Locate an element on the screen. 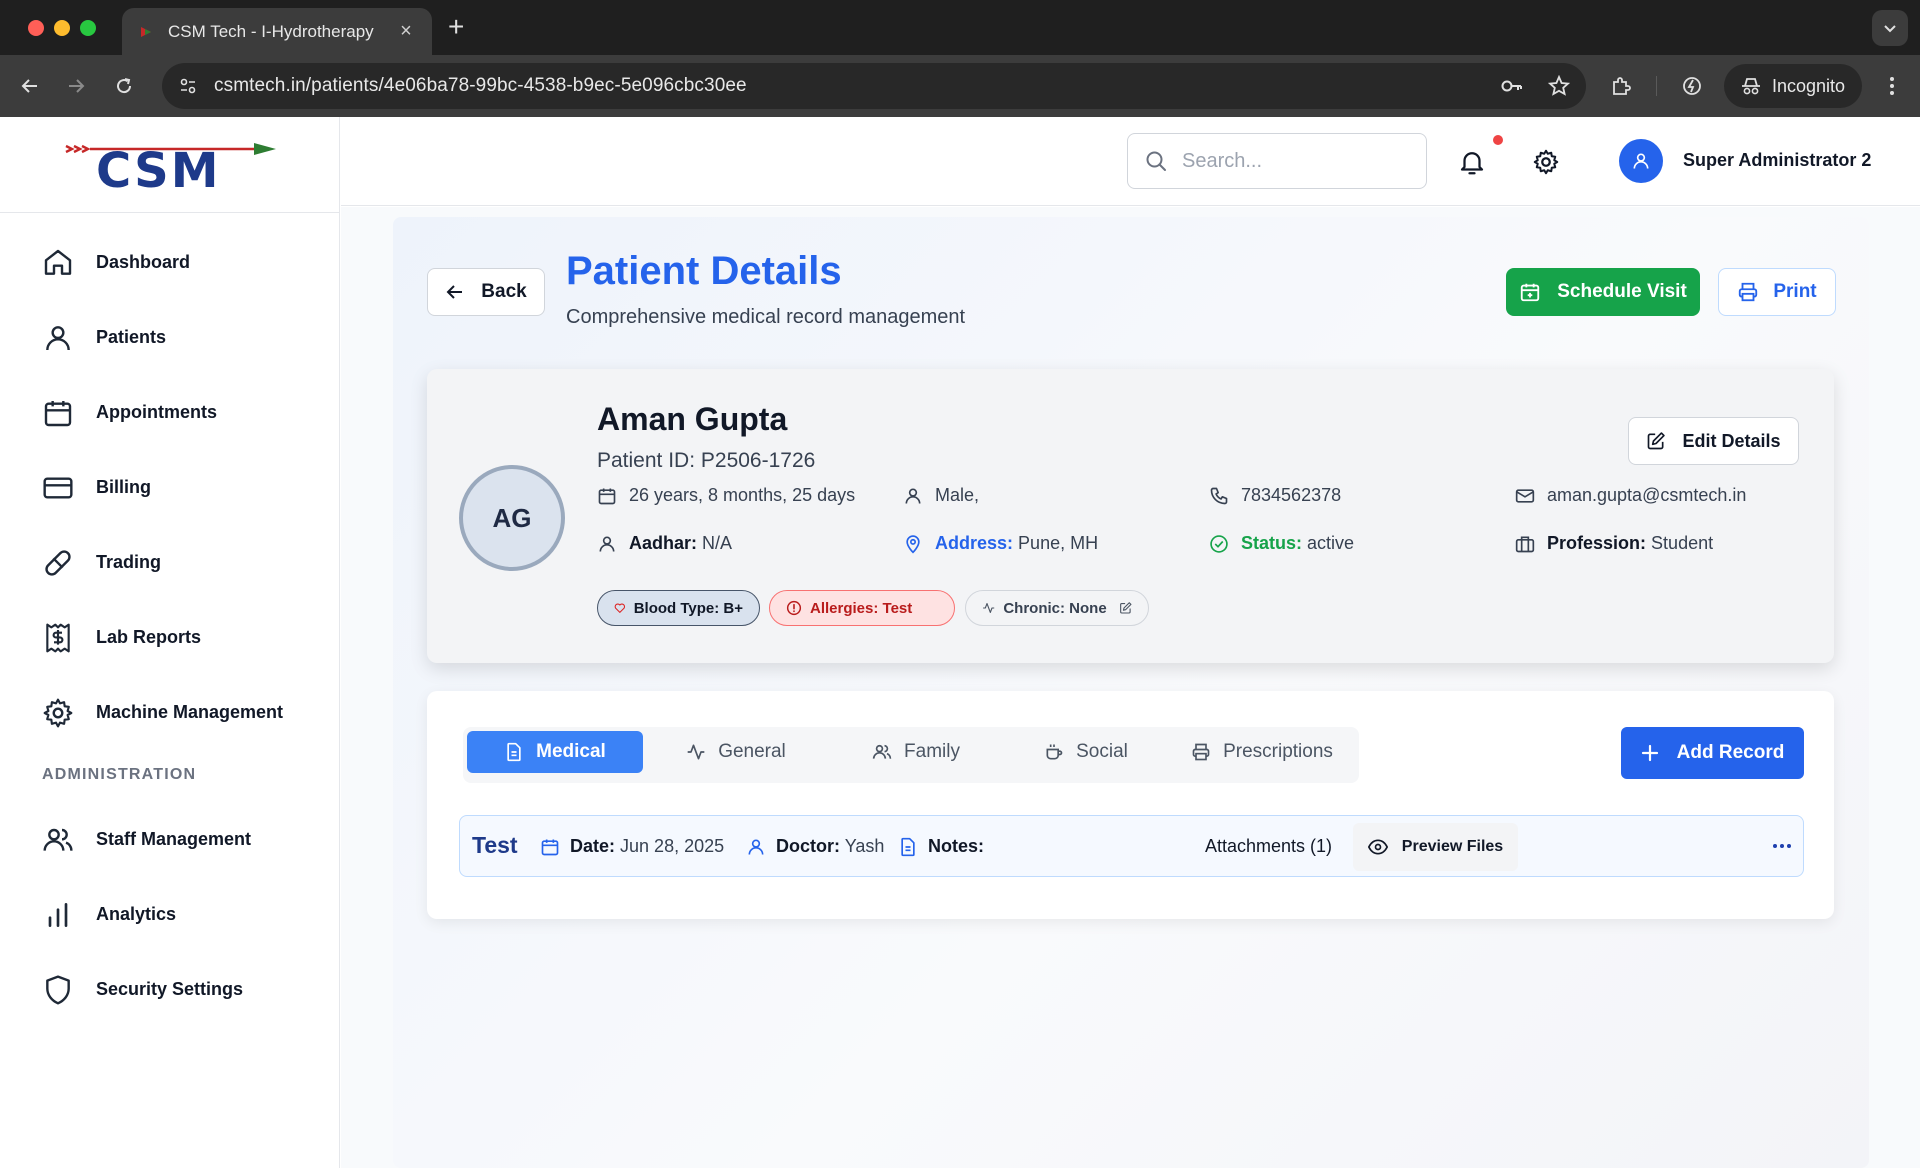  minimize-window-button is located at coordinates (62, 28).